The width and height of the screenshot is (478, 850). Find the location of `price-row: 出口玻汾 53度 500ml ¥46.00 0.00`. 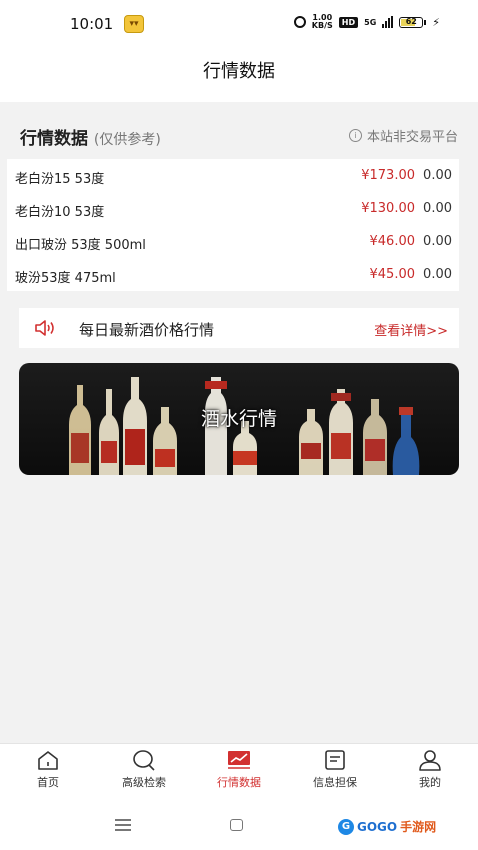

price-row: 出口玻汾 53度 500ml ¥46.00 0.00 is located at coordinates (233, 241).